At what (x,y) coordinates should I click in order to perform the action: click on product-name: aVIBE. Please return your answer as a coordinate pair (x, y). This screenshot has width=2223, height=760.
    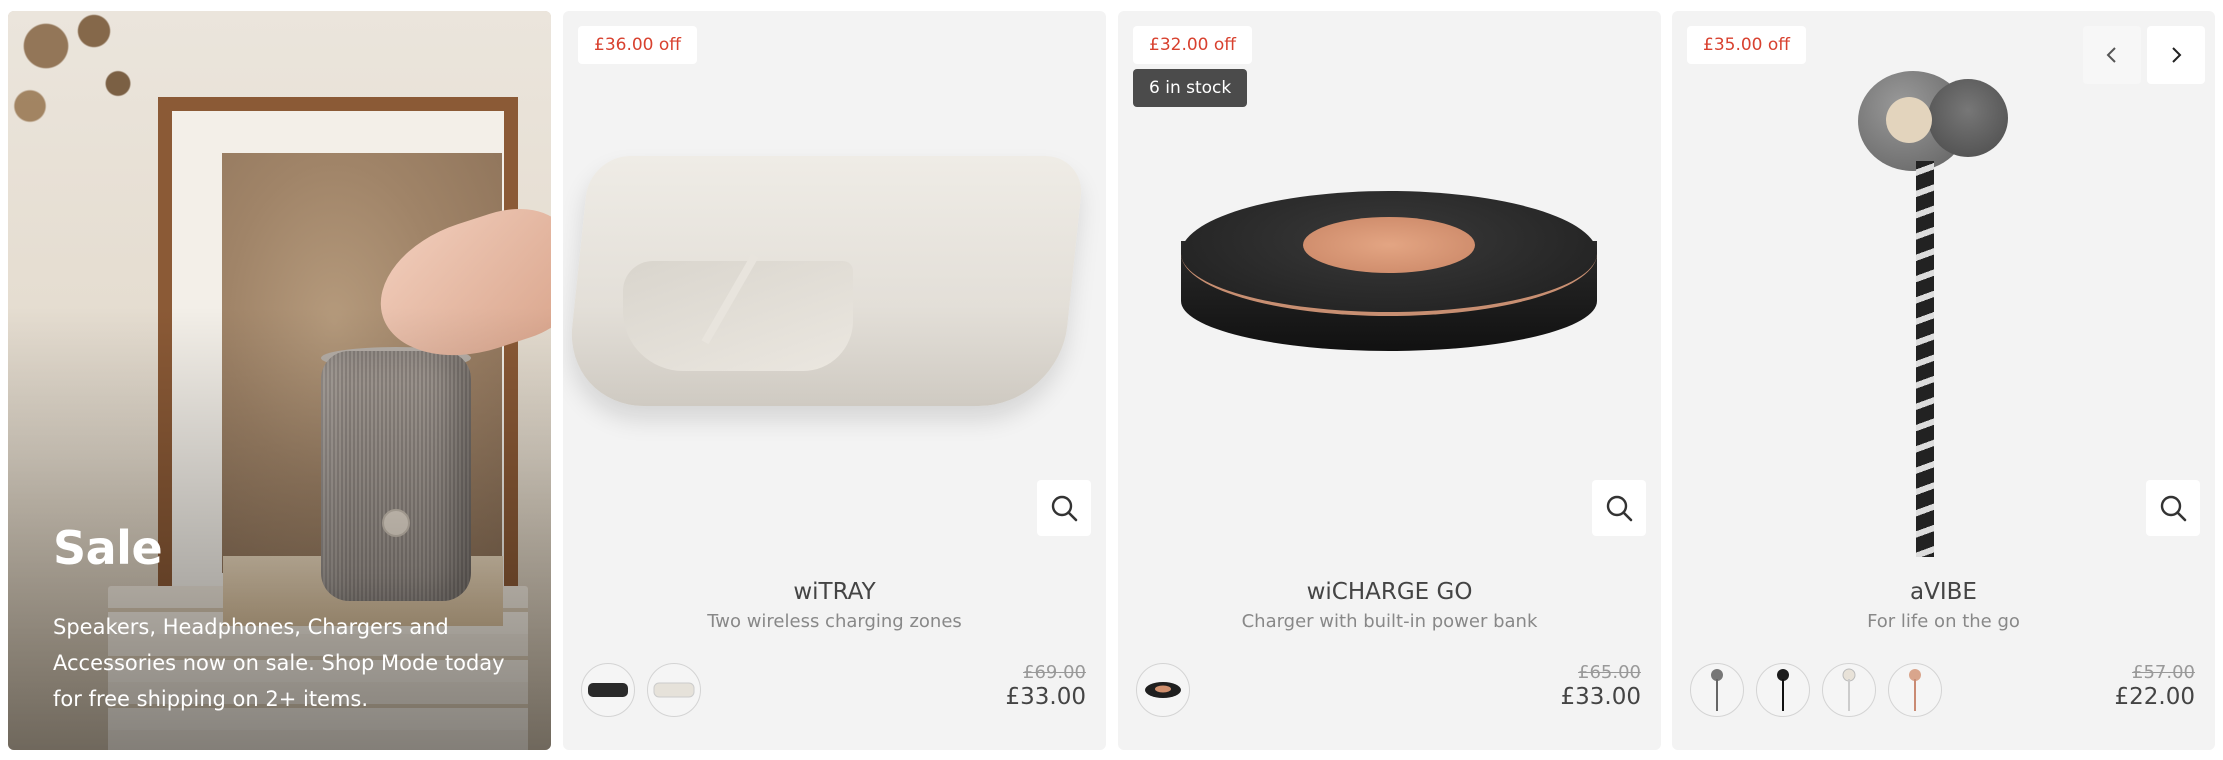
    Looking at the image, I should click on (1943, 592).